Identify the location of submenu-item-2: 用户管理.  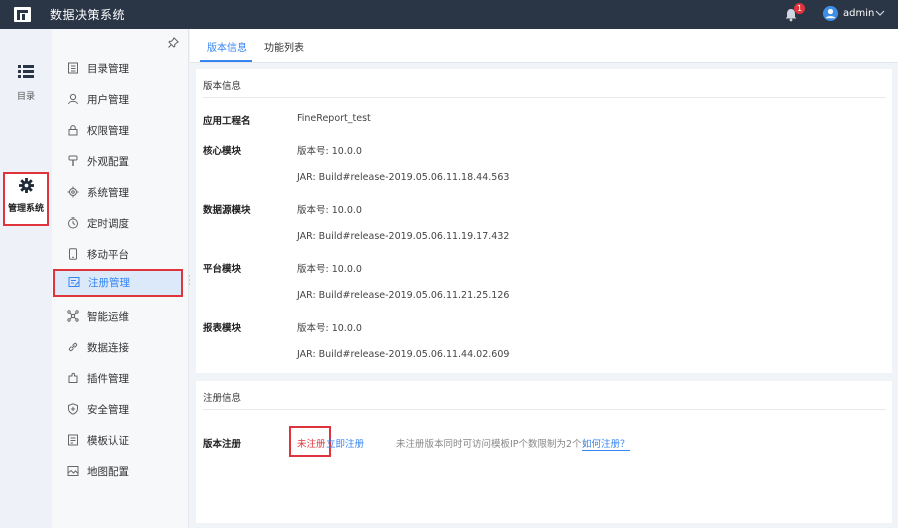
(120, 100).